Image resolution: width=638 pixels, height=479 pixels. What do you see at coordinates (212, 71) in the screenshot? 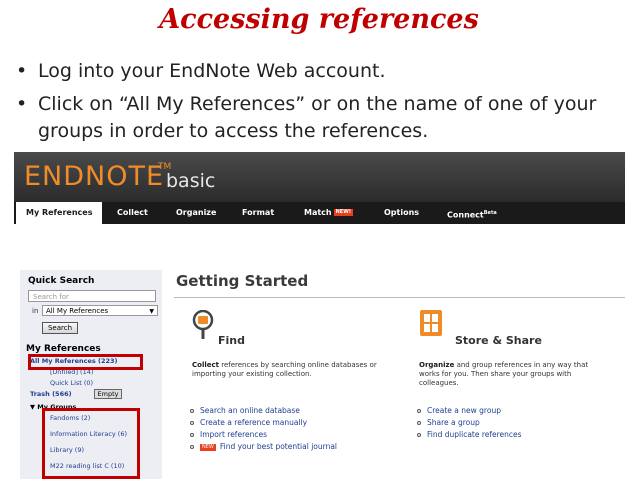
I see `bullet-text: Log into your EndNote Web account.` at bounding box center [212, 71].